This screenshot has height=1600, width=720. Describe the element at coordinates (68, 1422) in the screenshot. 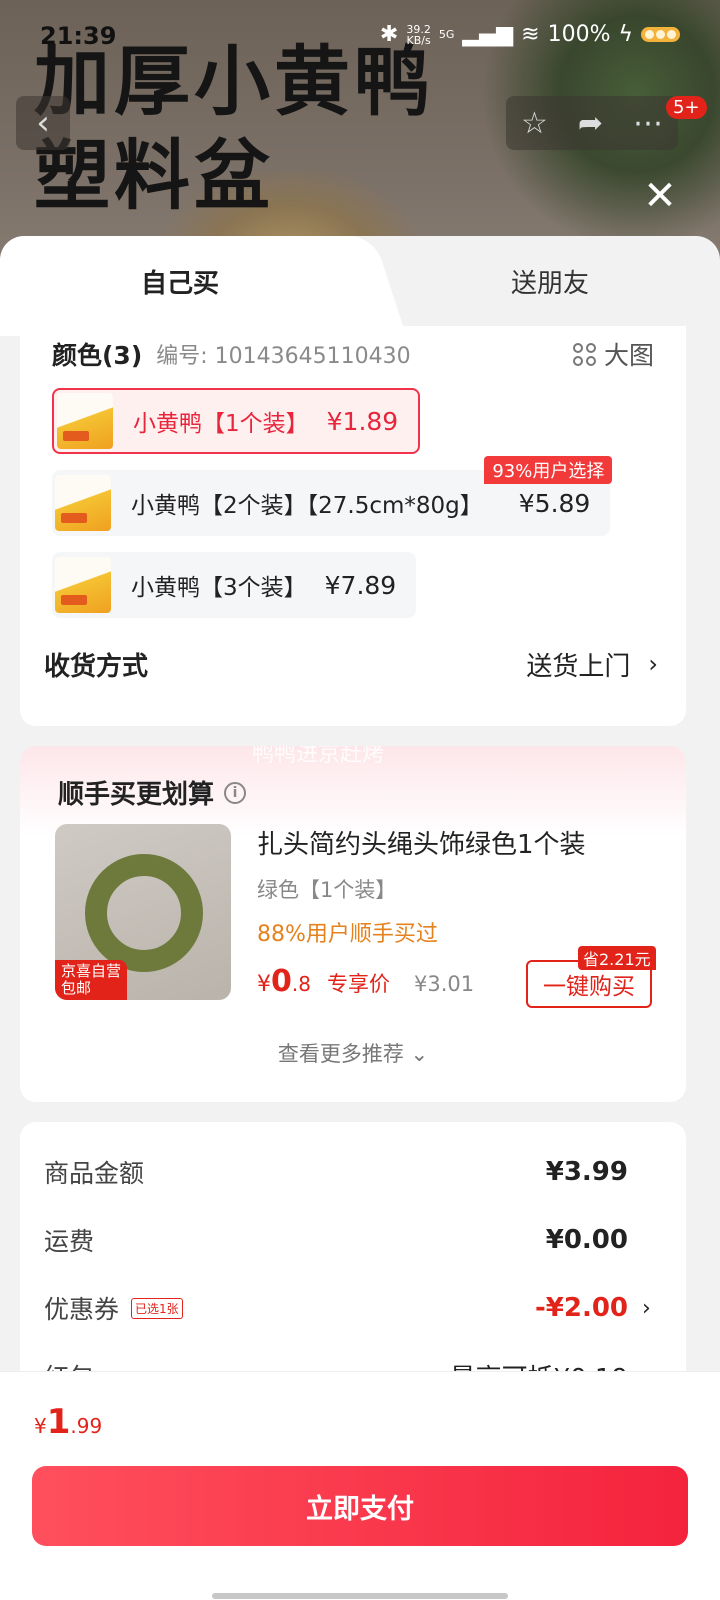

I see `total-price: ¥1.99` at that location.